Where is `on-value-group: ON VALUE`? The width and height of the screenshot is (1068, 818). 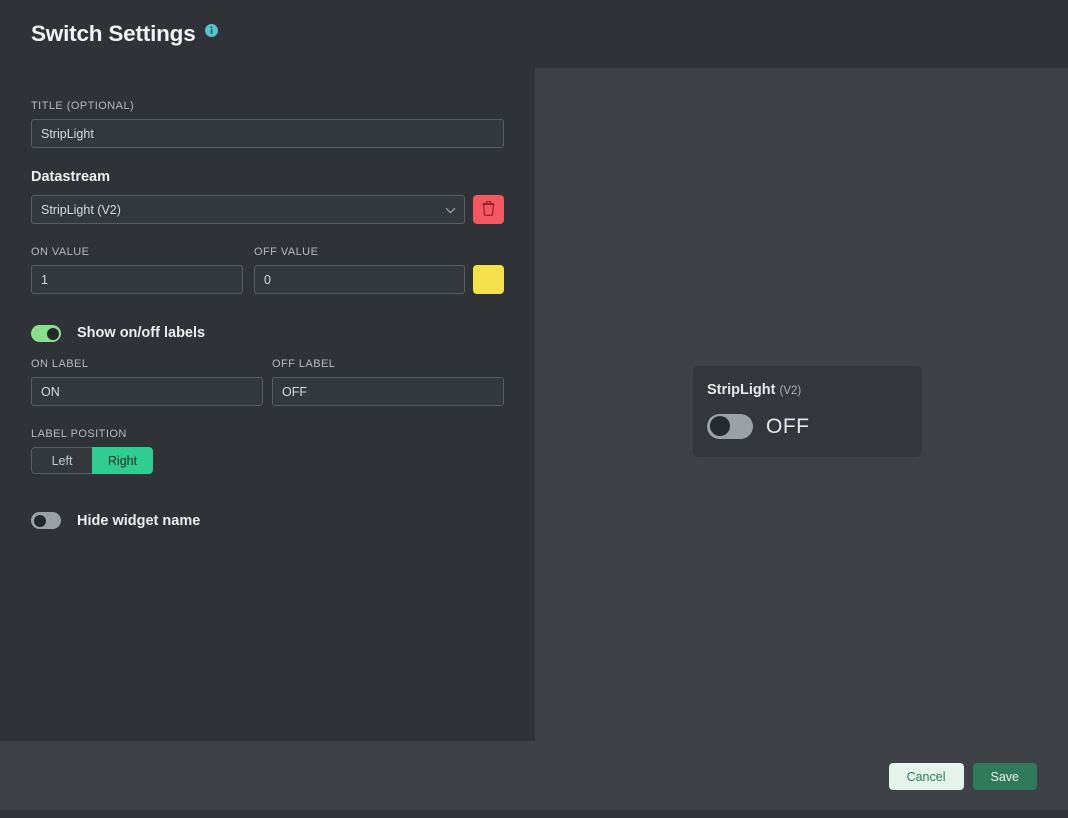
on-value-group: ON VALUE is located at coordinates (137, 270).